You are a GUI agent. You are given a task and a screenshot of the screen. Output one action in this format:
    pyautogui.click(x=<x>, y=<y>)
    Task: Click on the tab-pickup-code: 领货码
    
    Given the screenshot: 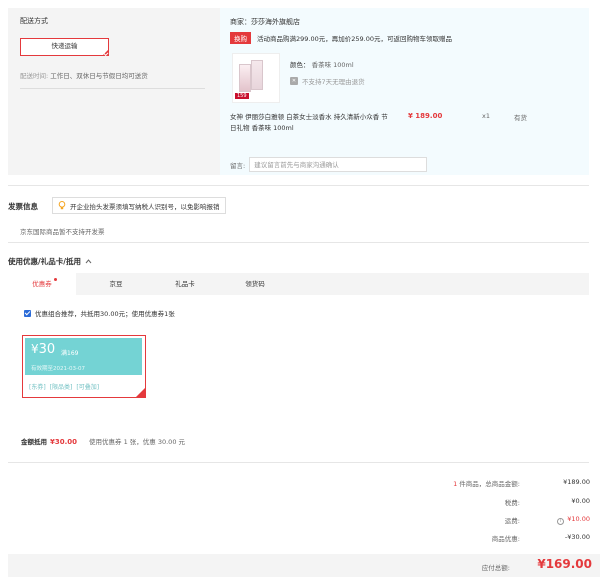 What is the action you would take?
    pyautogui.click(x=255, y=284)
    